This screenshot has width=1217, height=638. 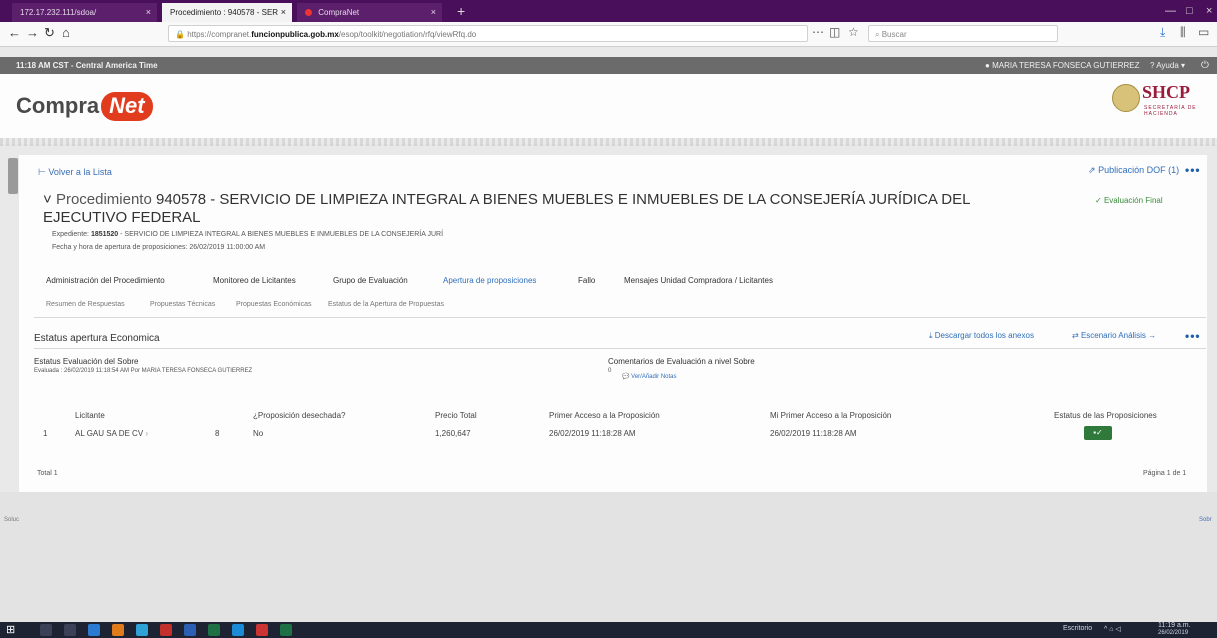 I want to click on desktop-label: Escritorio, so click(x=1077, y=628).